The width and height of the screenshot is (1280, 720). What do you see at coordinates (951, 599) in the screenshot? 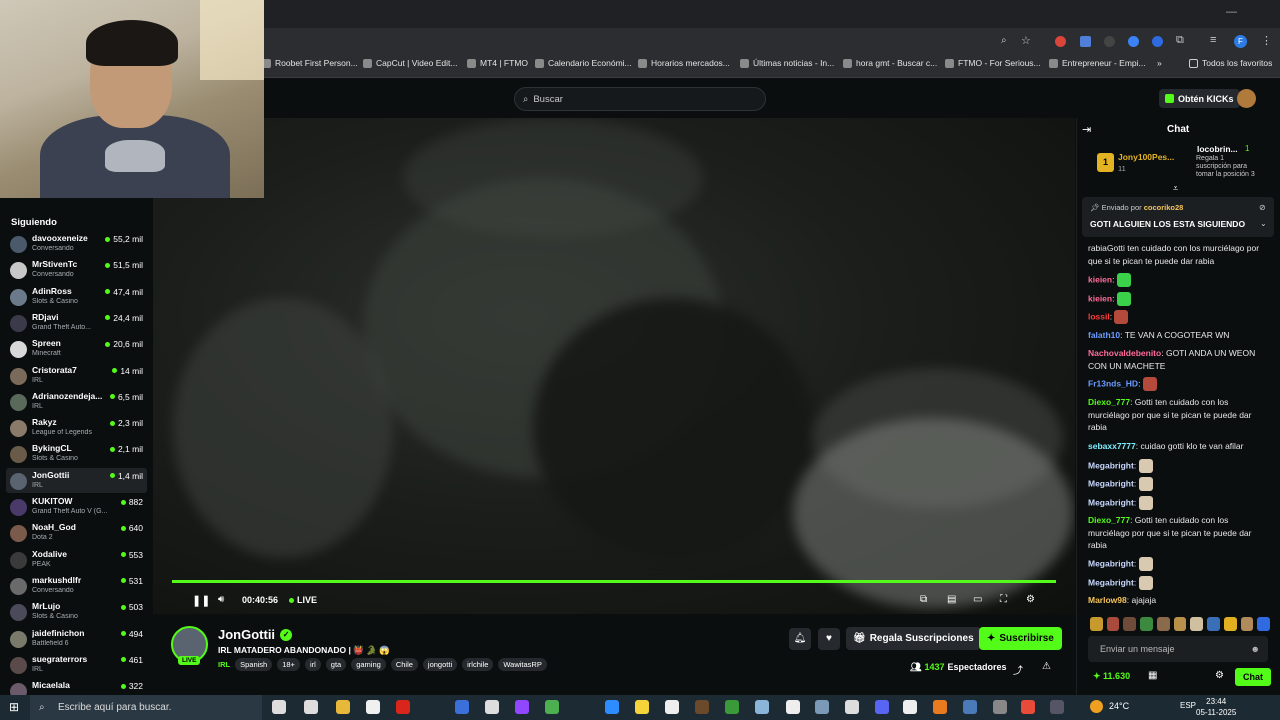
I see `clip-icon: ▤` at bounding box center [951, 599].